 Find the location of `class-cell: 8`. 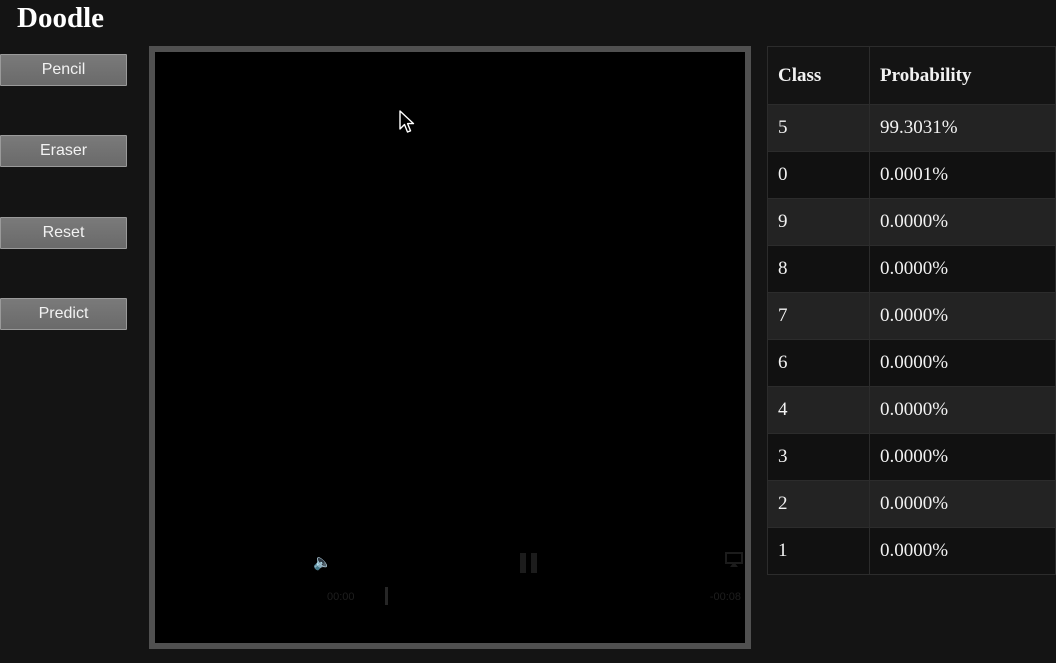

class-cell: 8 is located at coordinates (818, 269).